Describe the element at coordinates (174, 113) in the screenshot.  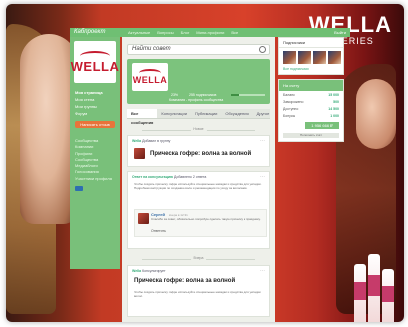
I see `tab-consultations: Консультации` at that location.